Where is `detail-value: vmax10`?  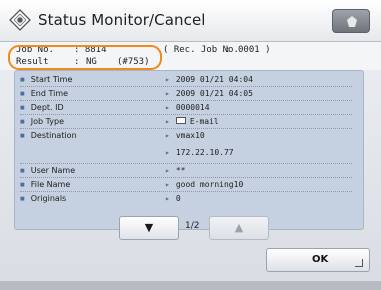 detail-value: vmax10 is located at coordinates (185, 135).